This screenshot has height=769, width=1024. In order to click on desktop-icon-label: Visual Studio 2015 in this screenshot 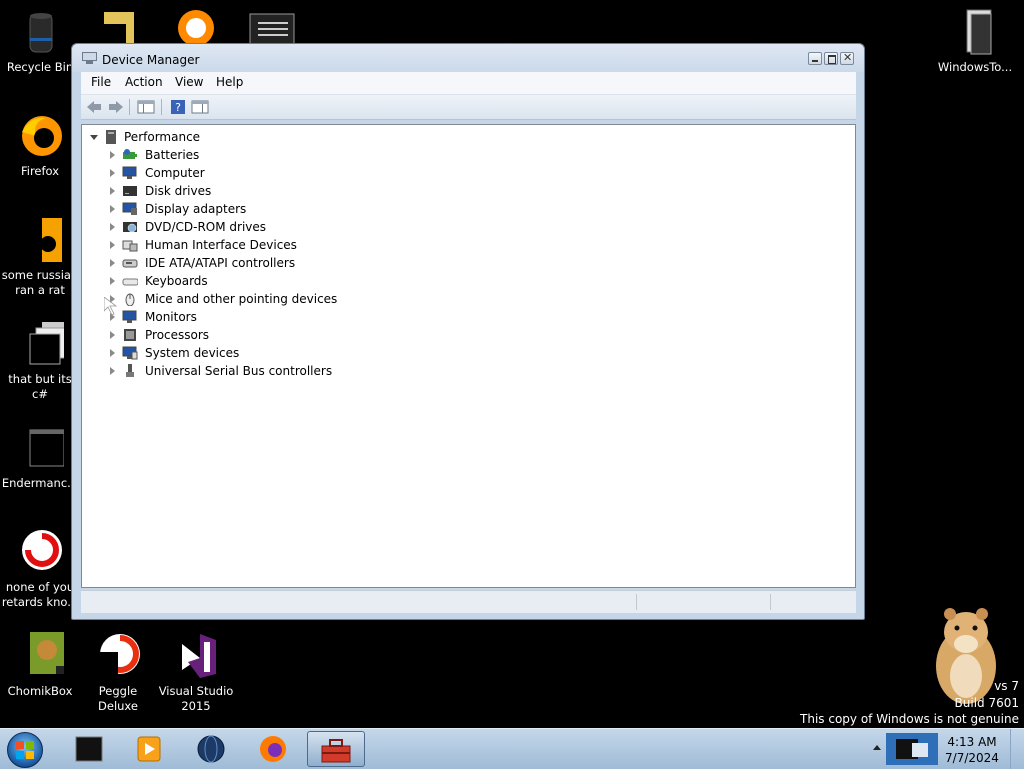, I will do `click(196, 698)`.